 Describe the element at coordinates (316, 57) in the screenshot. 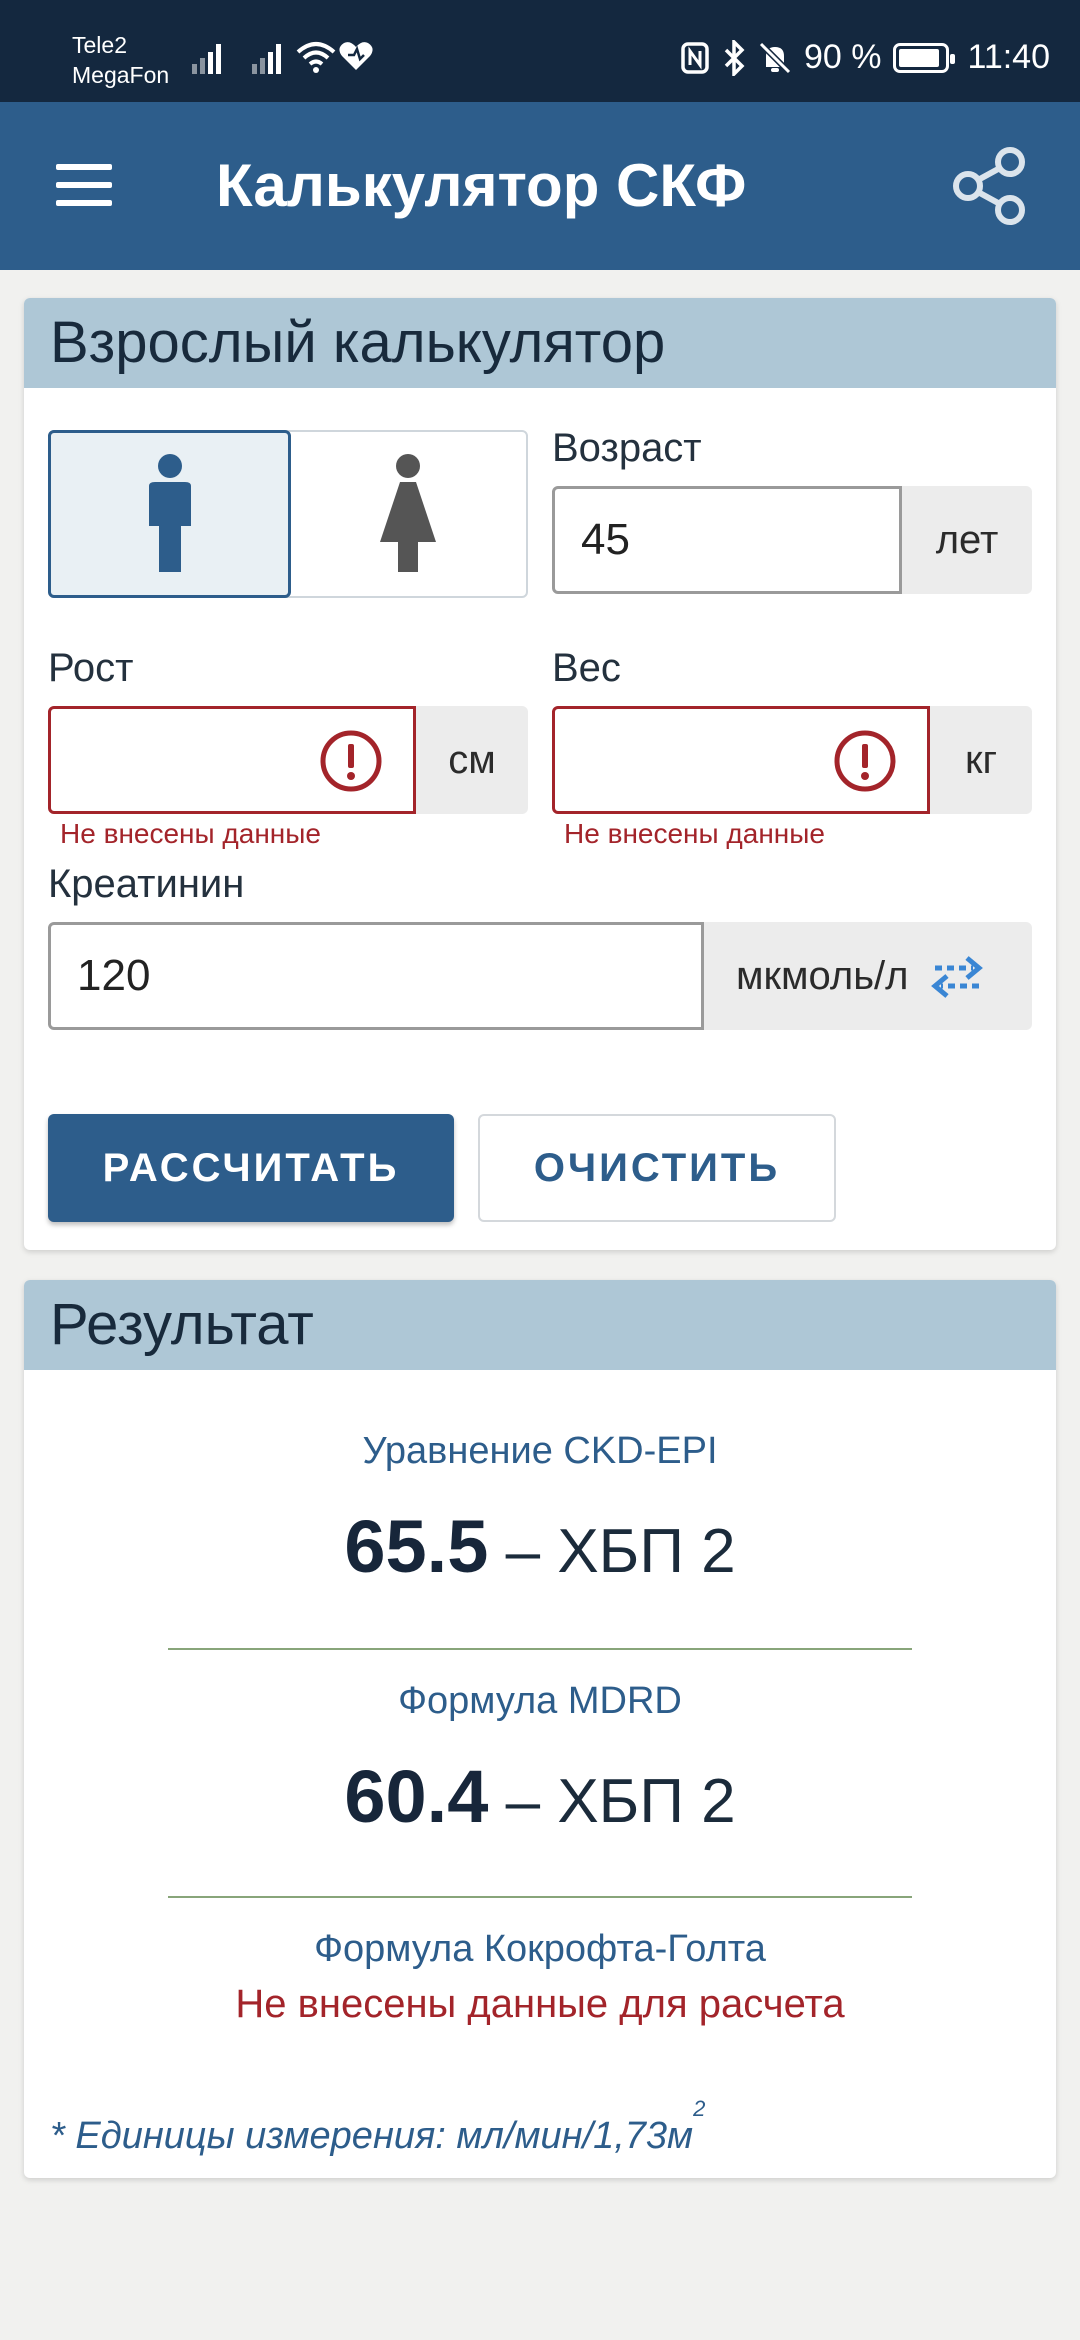

I see `wifi-icon` at that location.